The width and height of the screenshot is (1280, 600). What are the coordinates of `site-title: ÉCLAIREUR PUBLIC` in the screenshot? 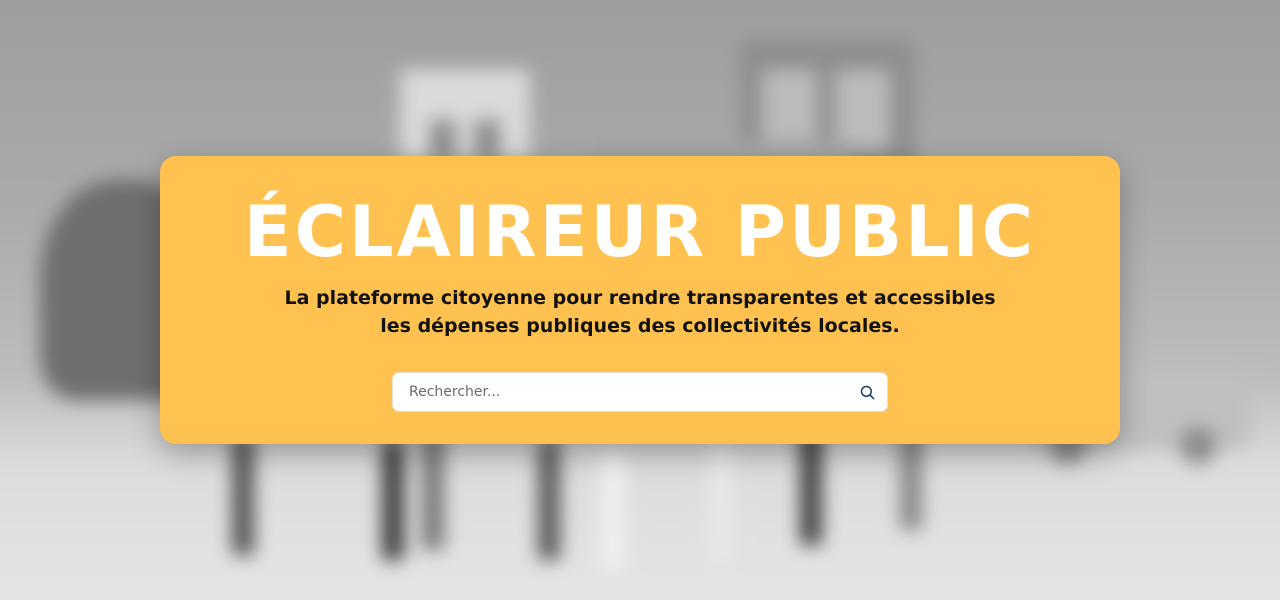 It's located at (640, 232).